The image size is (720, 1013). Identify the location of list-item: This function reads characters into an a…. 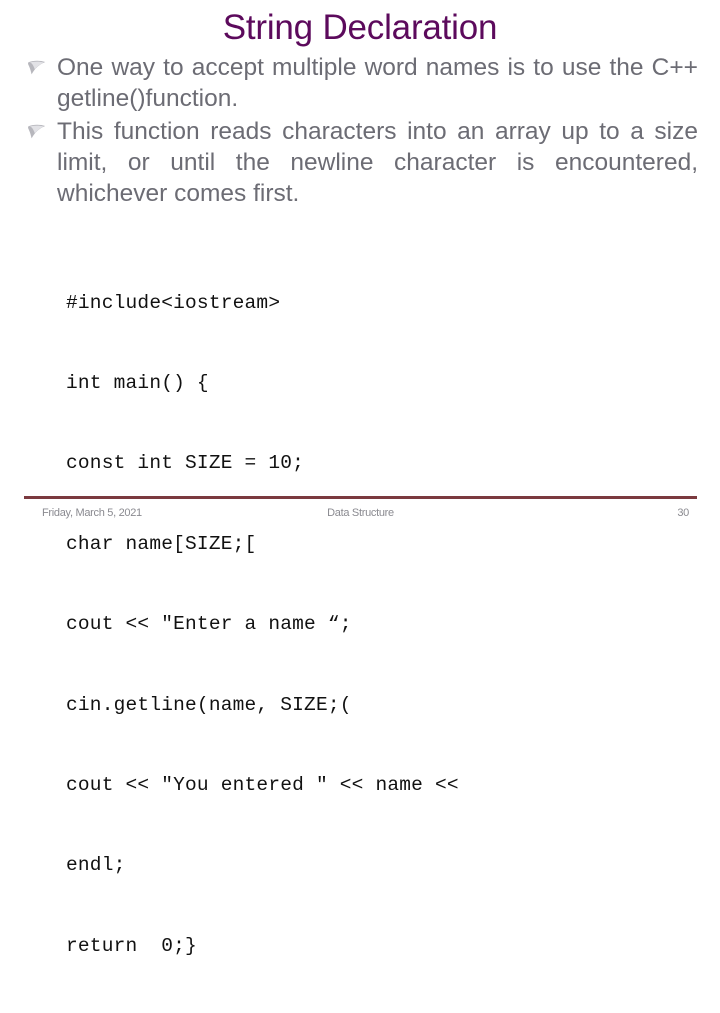
(360, 162).